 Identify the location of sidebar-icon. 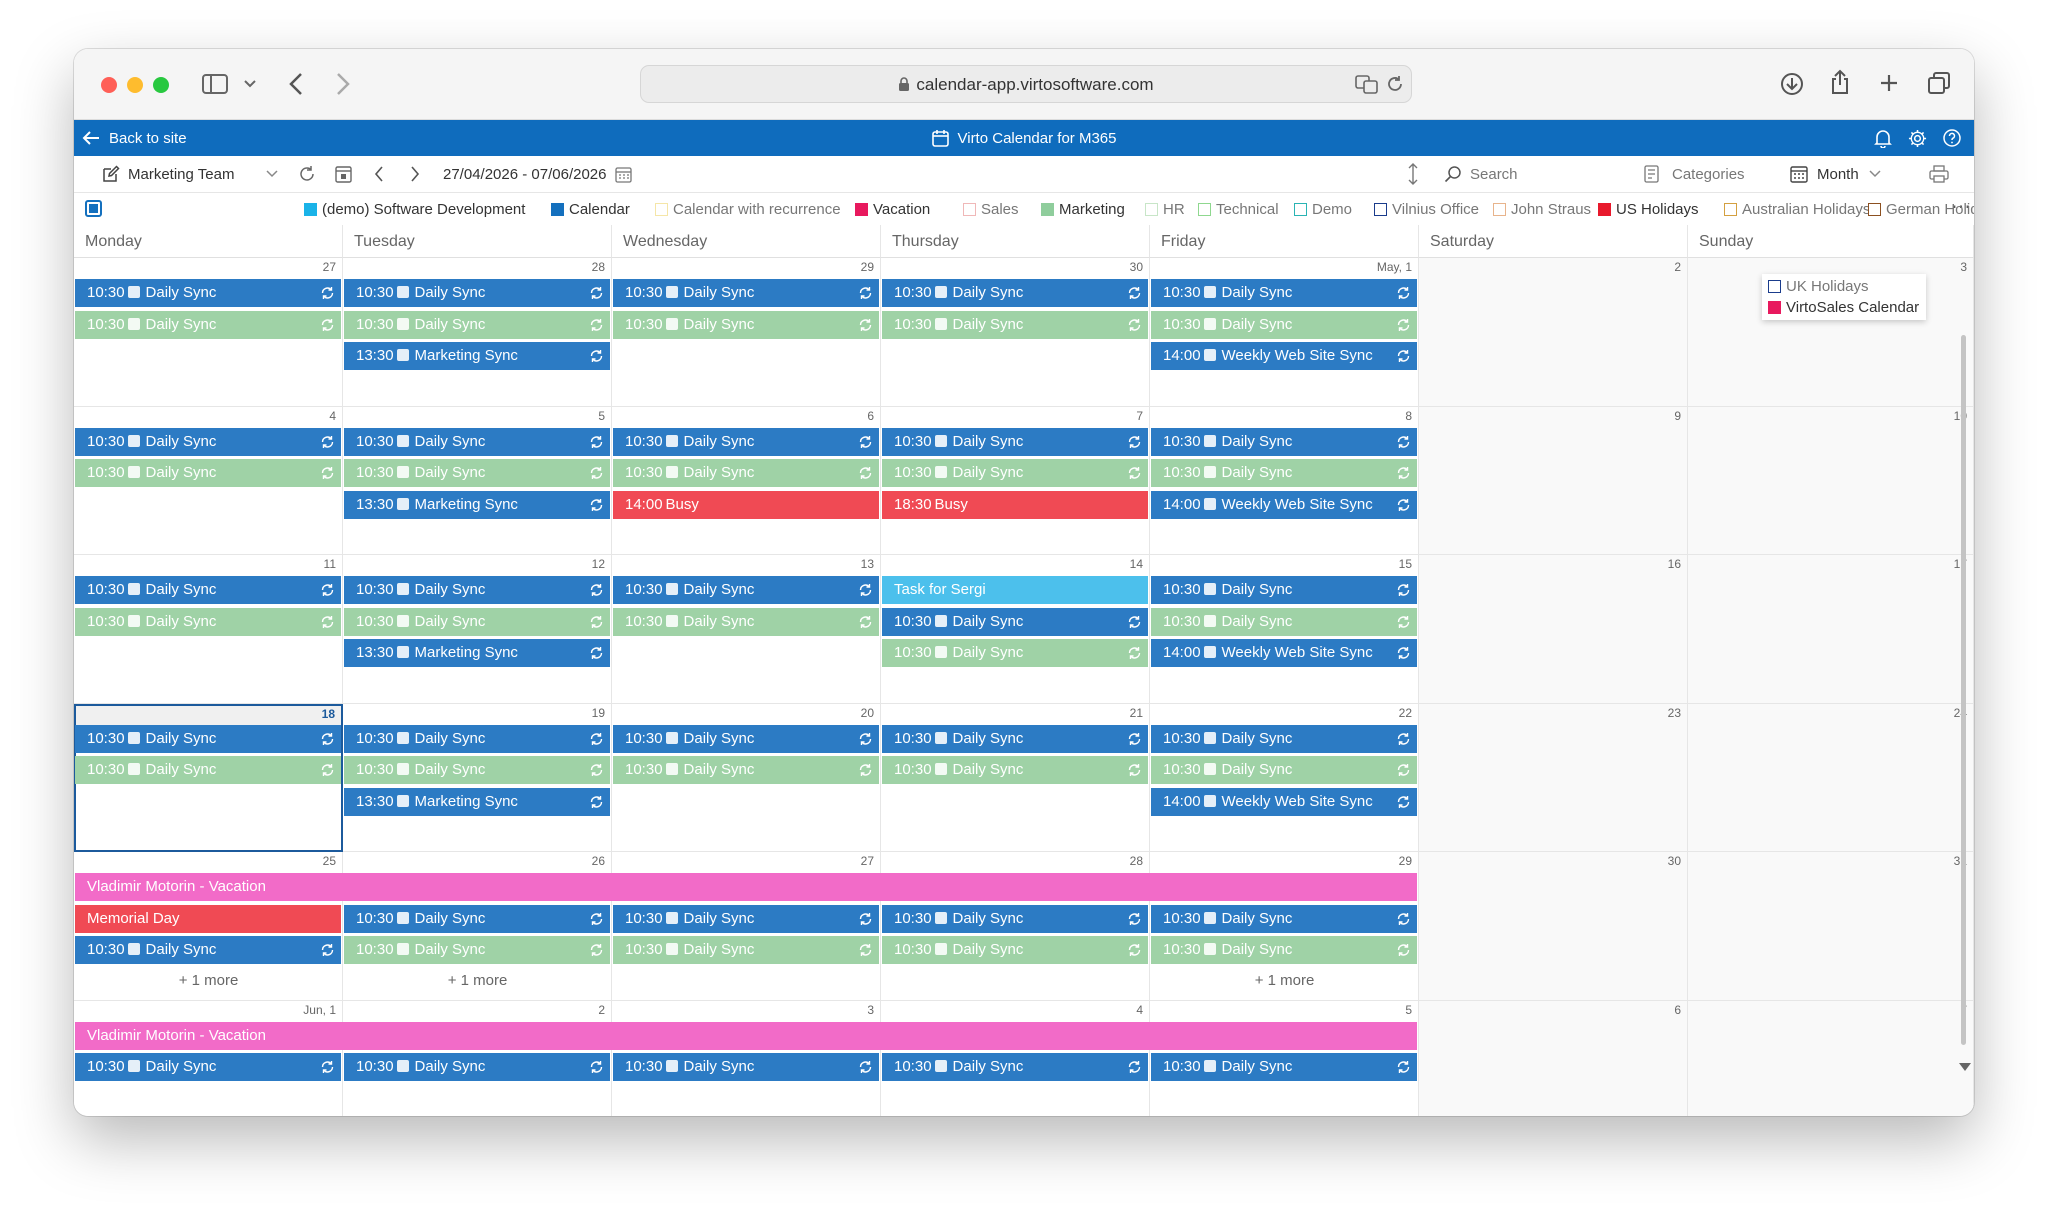
(215, 84).